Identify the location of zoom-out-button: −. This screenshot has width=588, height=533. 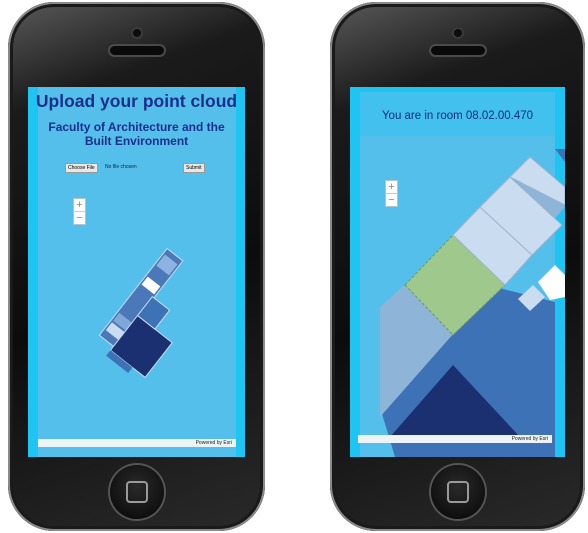
(391, 199).